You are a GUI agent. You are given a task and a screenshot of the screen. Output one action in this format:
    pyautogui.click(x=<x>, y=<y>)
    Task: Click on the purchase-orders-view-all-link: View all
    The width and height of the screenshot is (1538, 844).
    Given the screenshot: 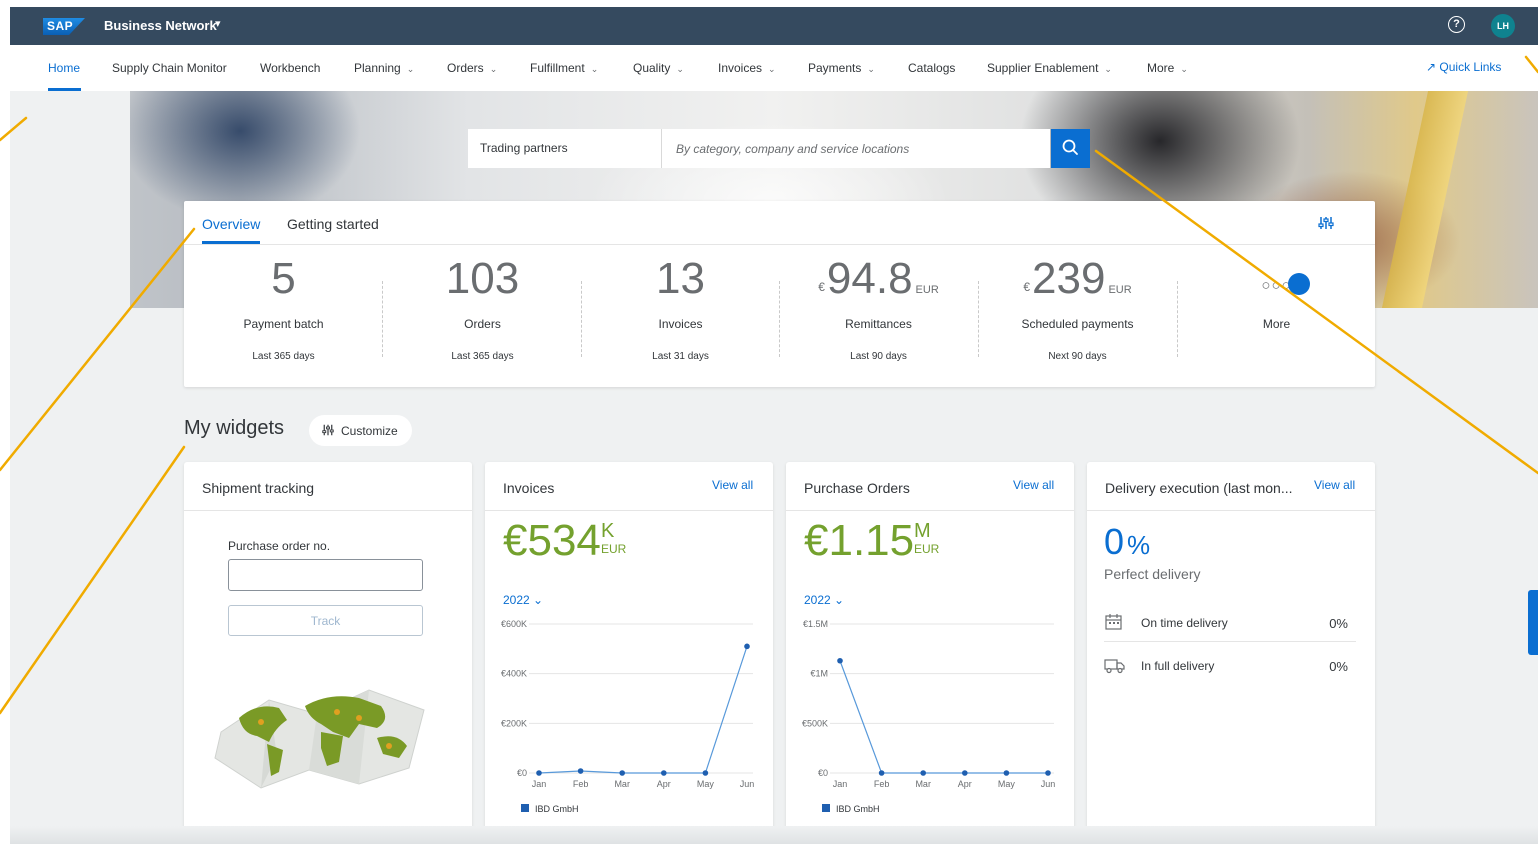 What is the action you would take?
    pyautogui.click(x=1033, y=485)
    